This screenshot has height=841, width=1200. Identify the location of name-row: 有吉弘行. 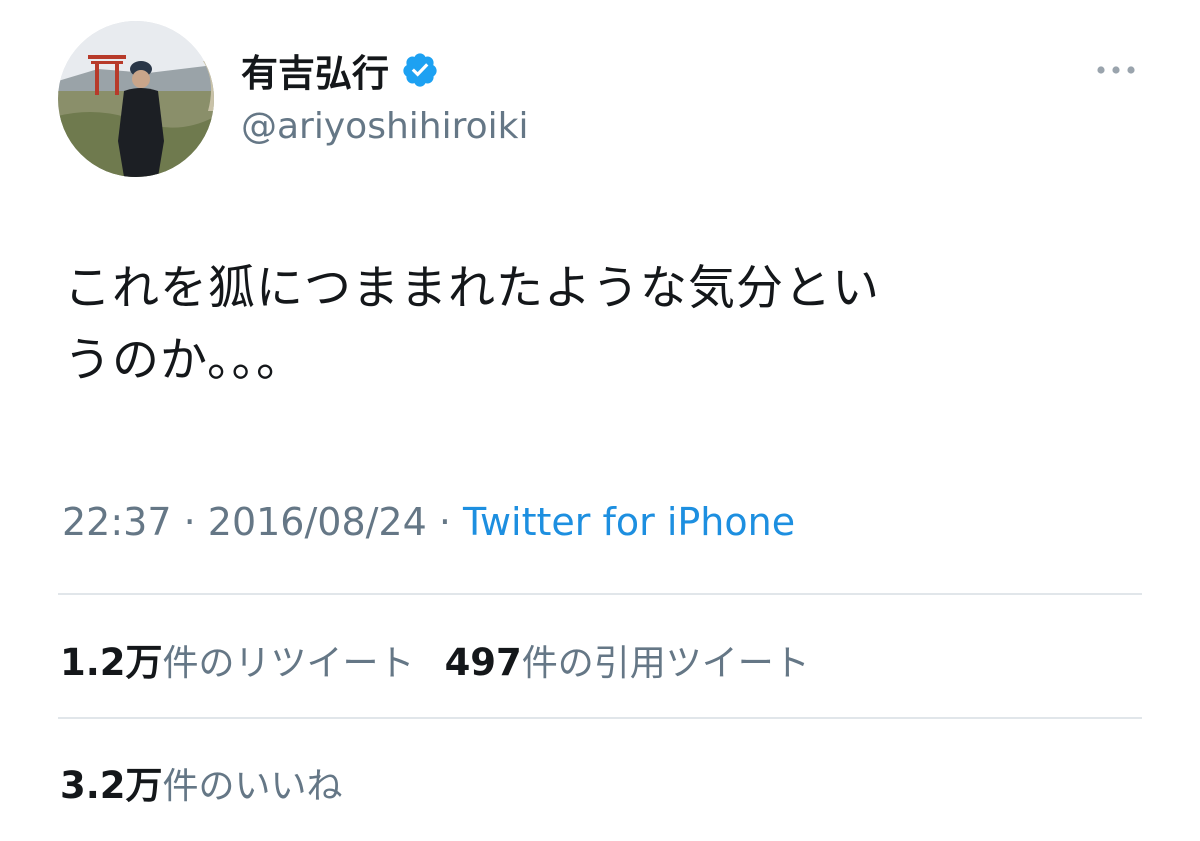
(340, 70).